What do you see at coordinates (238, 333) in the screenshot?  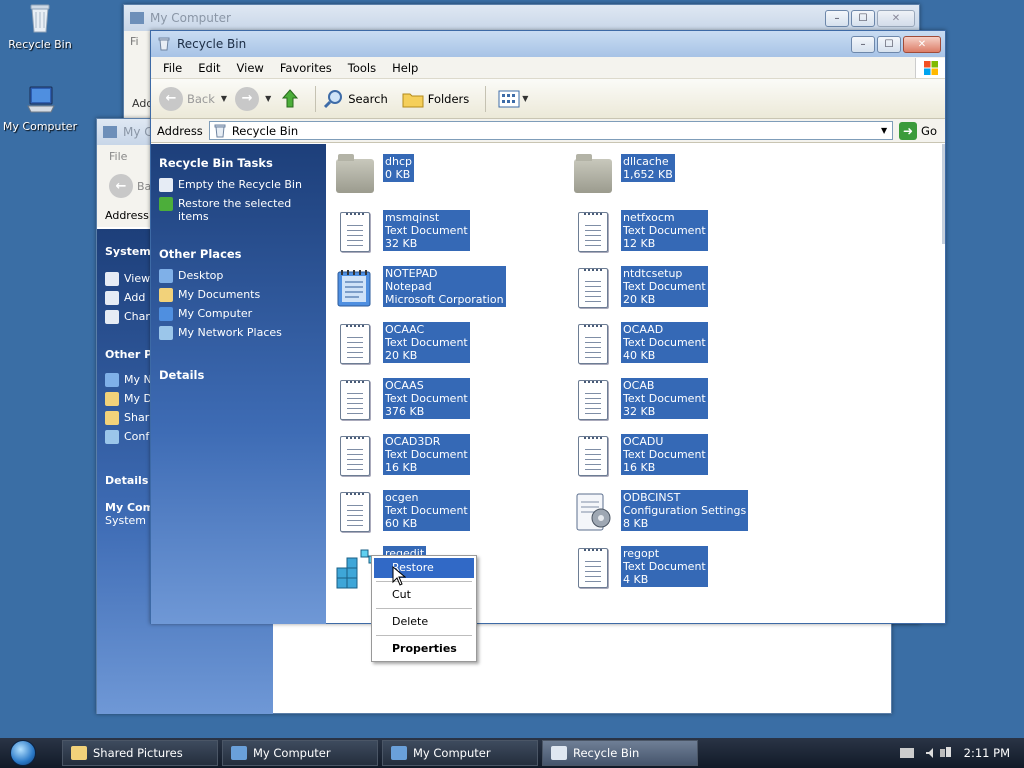 I see `place-my-network-places: My Network Places` at bounding box center [238, 333].